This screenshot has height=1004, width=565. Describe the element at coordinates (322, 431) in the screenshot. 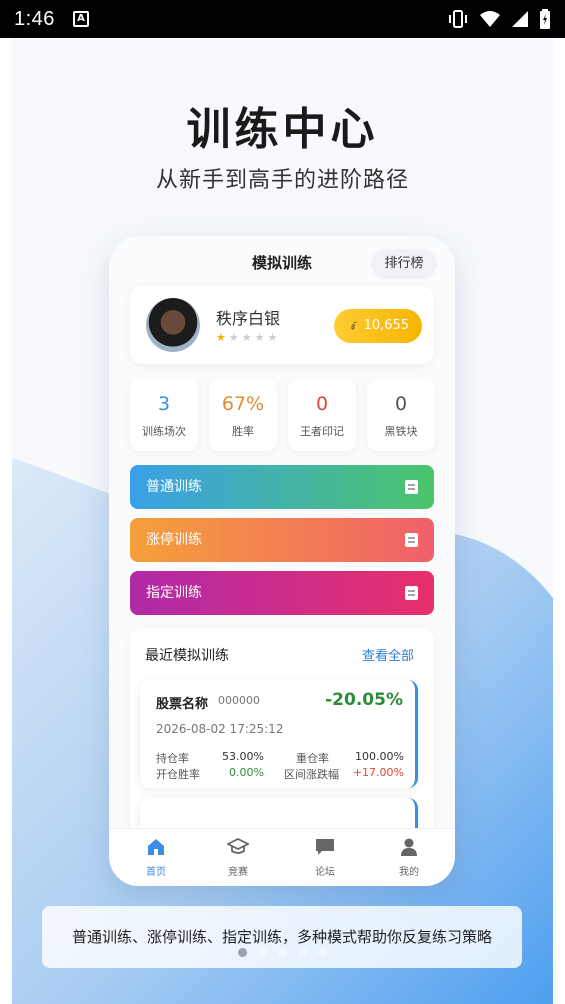

I see `stat-label: 王者印记` at that location.